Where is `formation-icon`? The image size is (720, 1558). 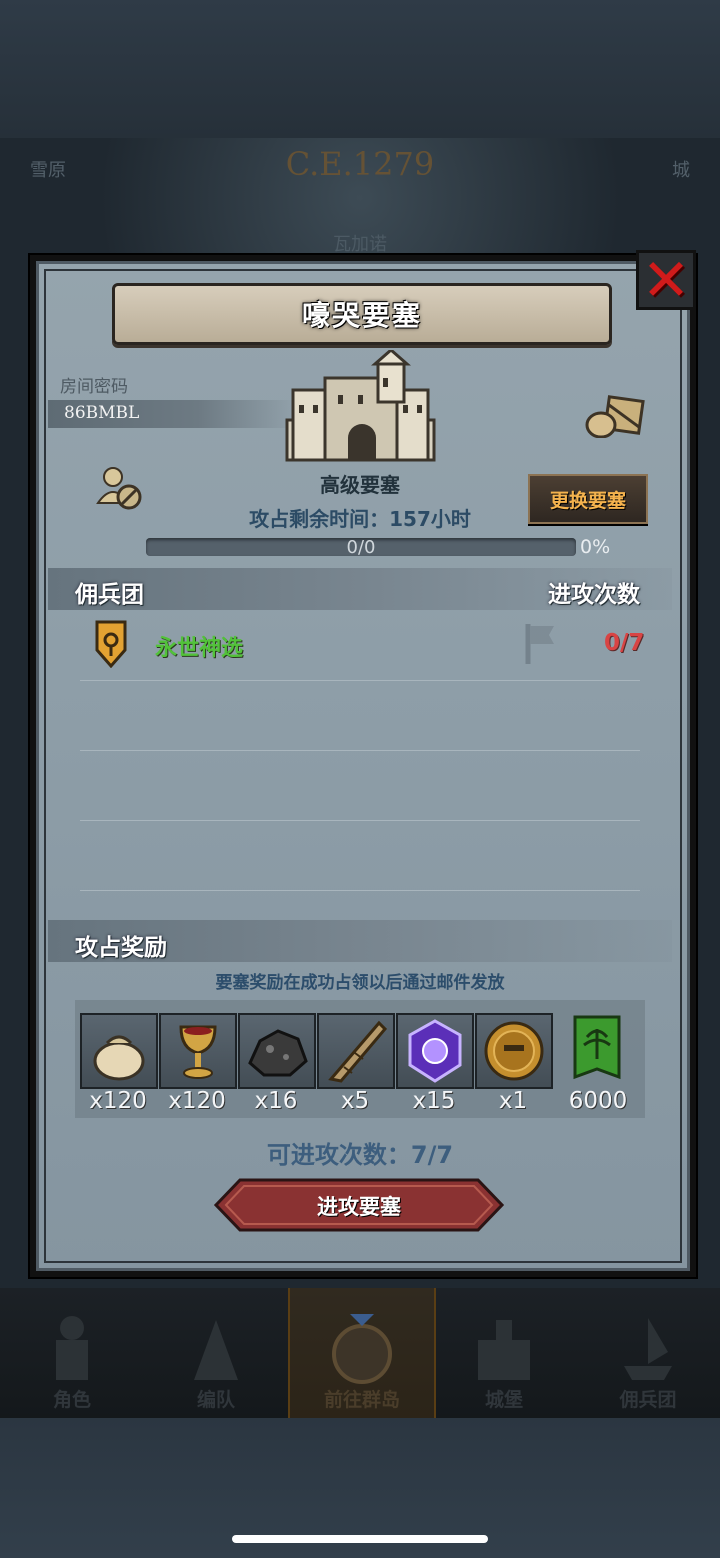 formation-icon is located at coordinates (216, 1350).